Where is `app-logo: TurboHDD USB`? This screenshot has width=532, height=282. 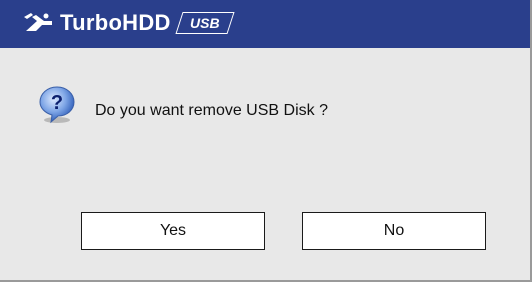 app-logo: TurboHDD USB is located at coordinates (128, 23).